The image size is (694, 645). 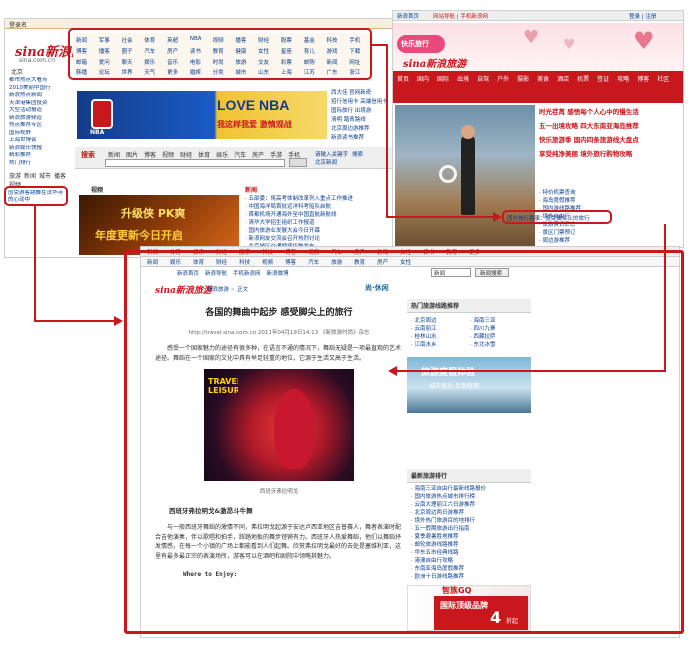 I want to click on nba-logo-icon, so click(x=102, y=114).